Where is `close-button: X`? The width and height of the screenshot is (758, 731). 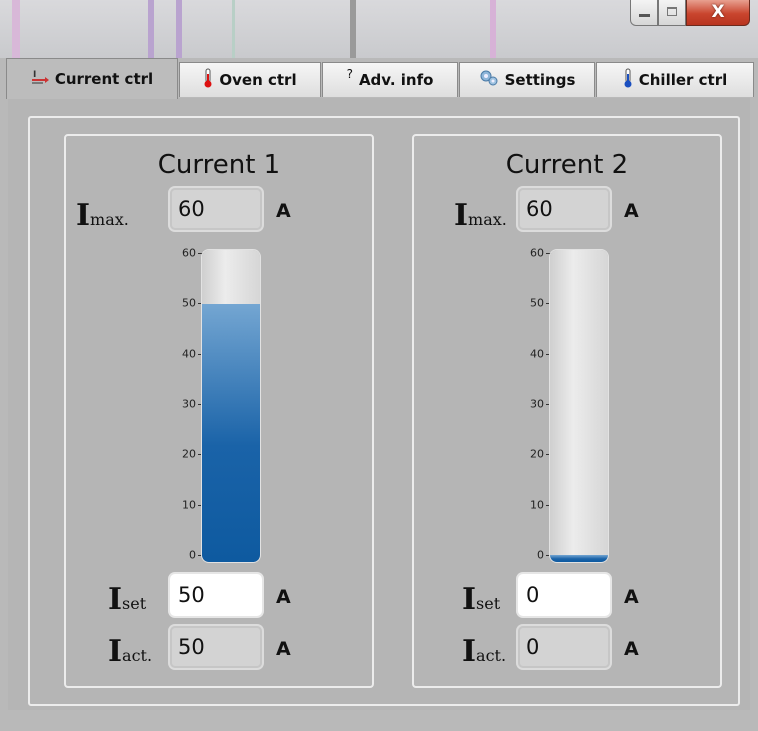 close-button: X is located at coordinates (718, 13).